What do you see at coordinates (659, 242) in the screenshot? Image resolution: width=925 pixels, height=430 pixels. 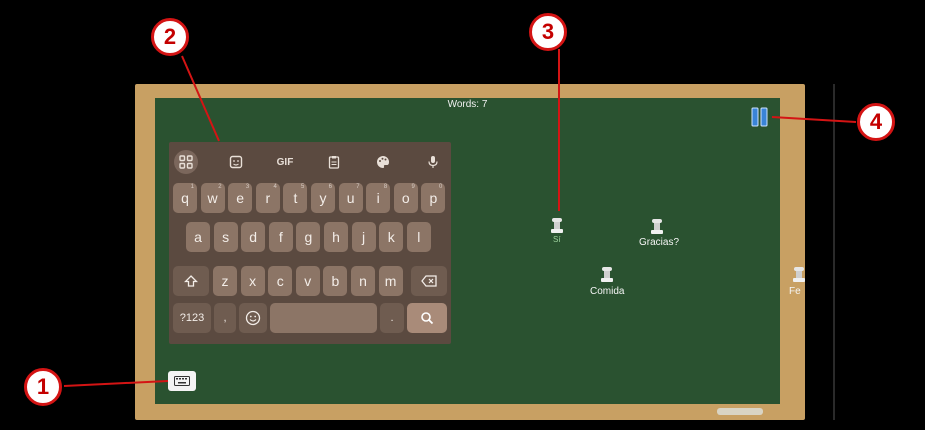 I see `word-label-gracias: Gracias?` at bounding box center [659, 242].